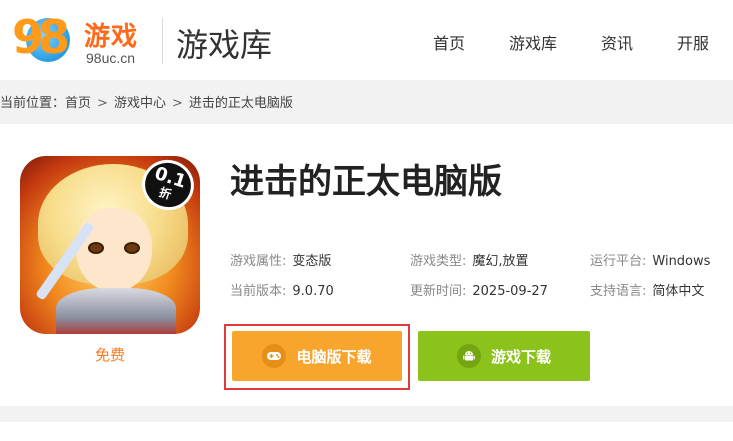 This screenshot has width=733, height=441. What do you see at coordinates (650, 259) in the screenshot?
I see `info-platform: 运行平台: Windows` at bounding box center [650, 259].